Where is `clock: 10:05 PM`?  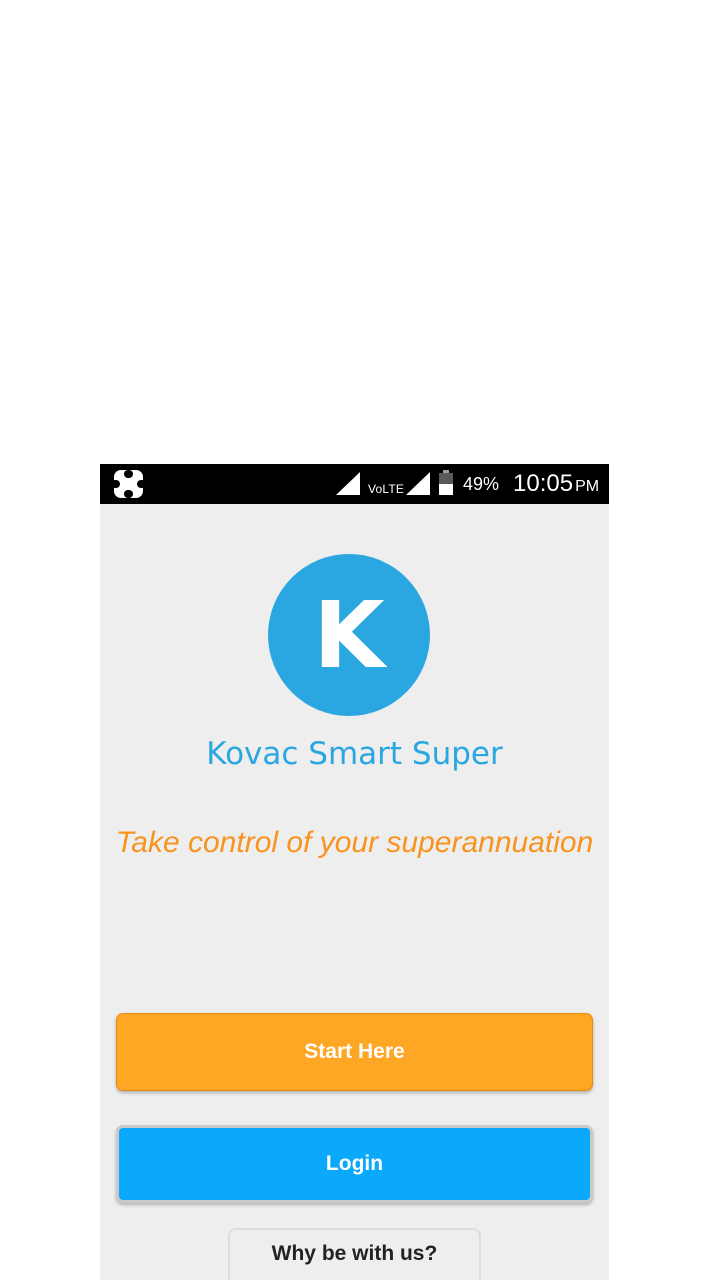
clock: 10:05 PM is located at coordinates (556, 484).